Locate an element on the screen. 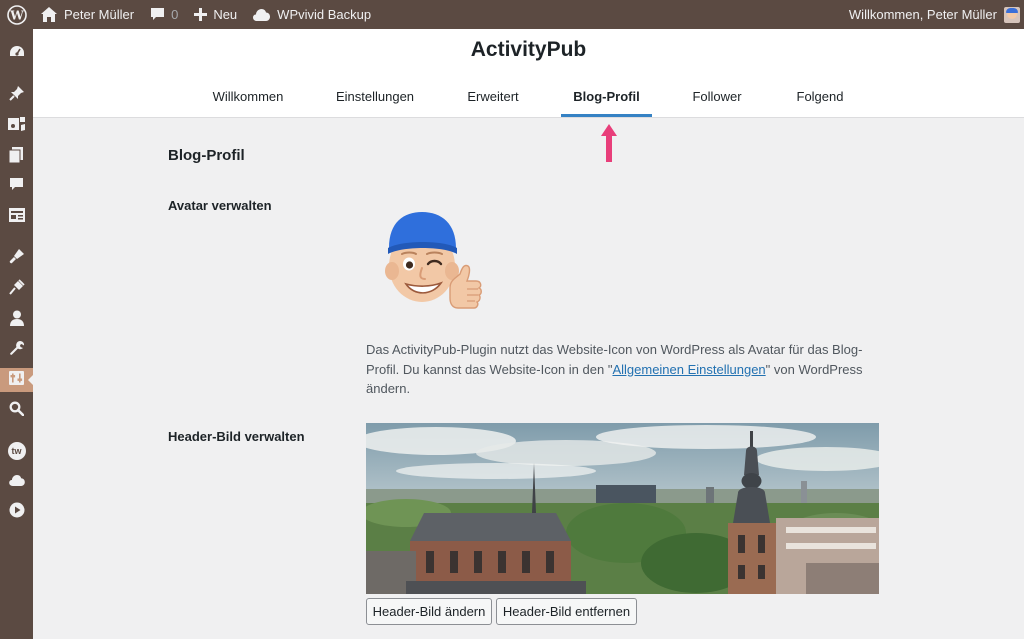 Image resolution: width=1024 pixels, height=639 pixels. page-title: ActivityPub is located at coordinates (528, 49).